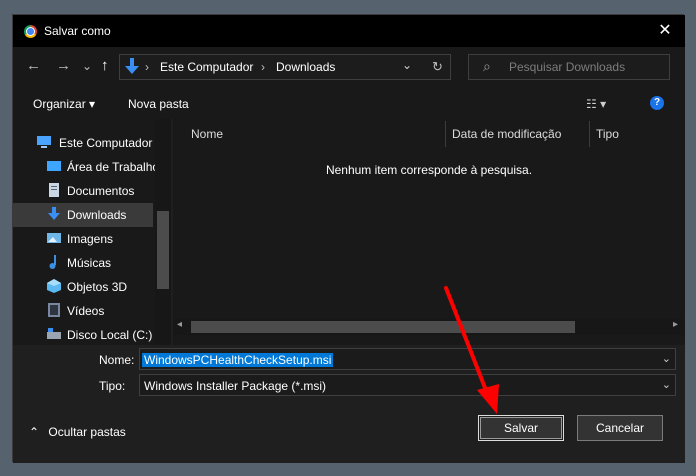  What do you see at coordinates (30, 31) in the screenshot?
I see `chrome-icon` at bounding box center [30, 31].